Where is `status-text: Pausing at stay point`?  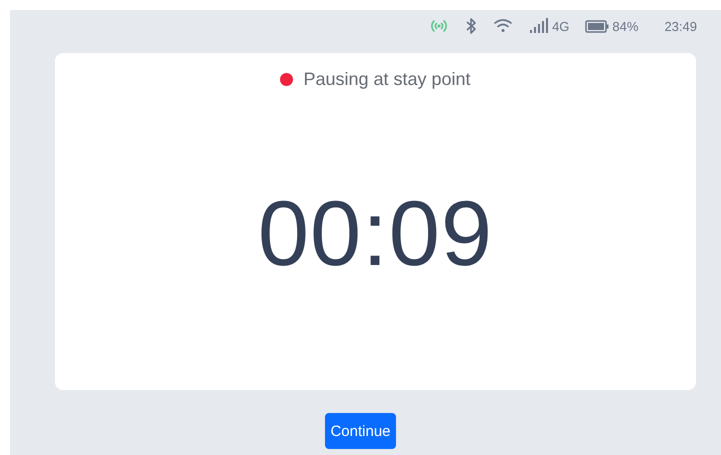 status-text: Pausing at stay point is located at coordinates (387, 79).